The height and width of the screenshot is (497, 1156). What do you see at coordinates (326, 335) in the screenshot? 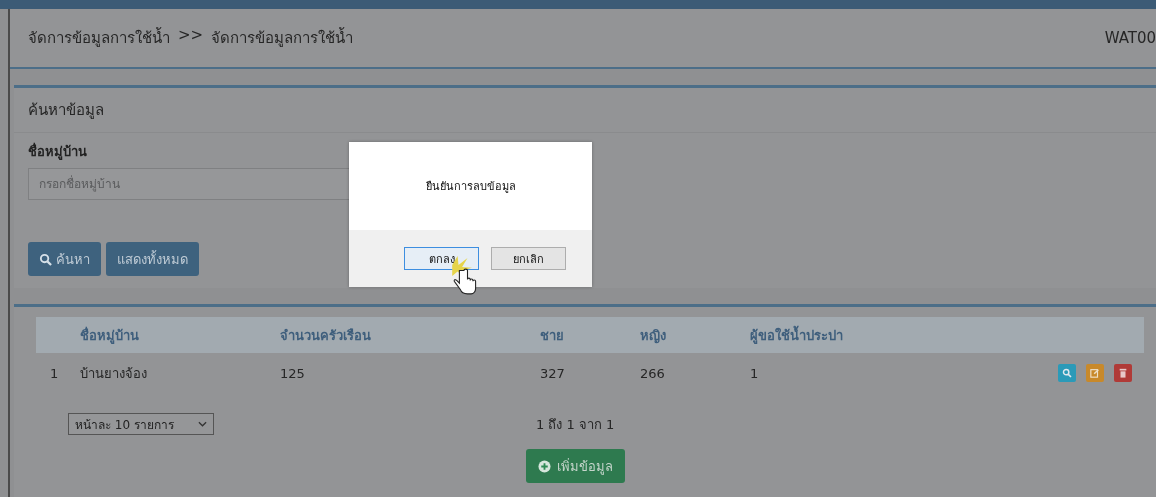
I see `column-header: จำนวนครัวเรือน` at bounding box center [326, 335].